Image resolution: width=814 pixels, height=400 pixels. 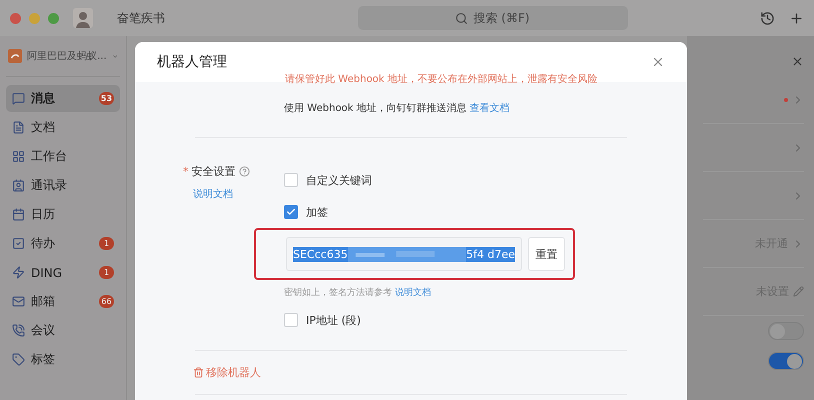 I want to click on plus-icon, so click(x=796, y=18).